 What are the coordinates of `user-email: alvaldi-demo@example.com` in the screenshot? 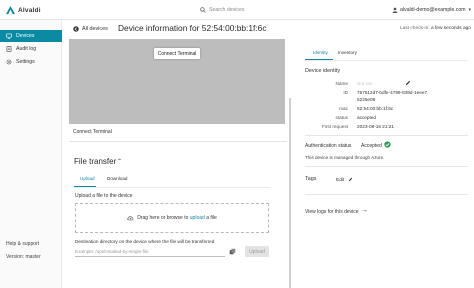 It's located at (433, 10).